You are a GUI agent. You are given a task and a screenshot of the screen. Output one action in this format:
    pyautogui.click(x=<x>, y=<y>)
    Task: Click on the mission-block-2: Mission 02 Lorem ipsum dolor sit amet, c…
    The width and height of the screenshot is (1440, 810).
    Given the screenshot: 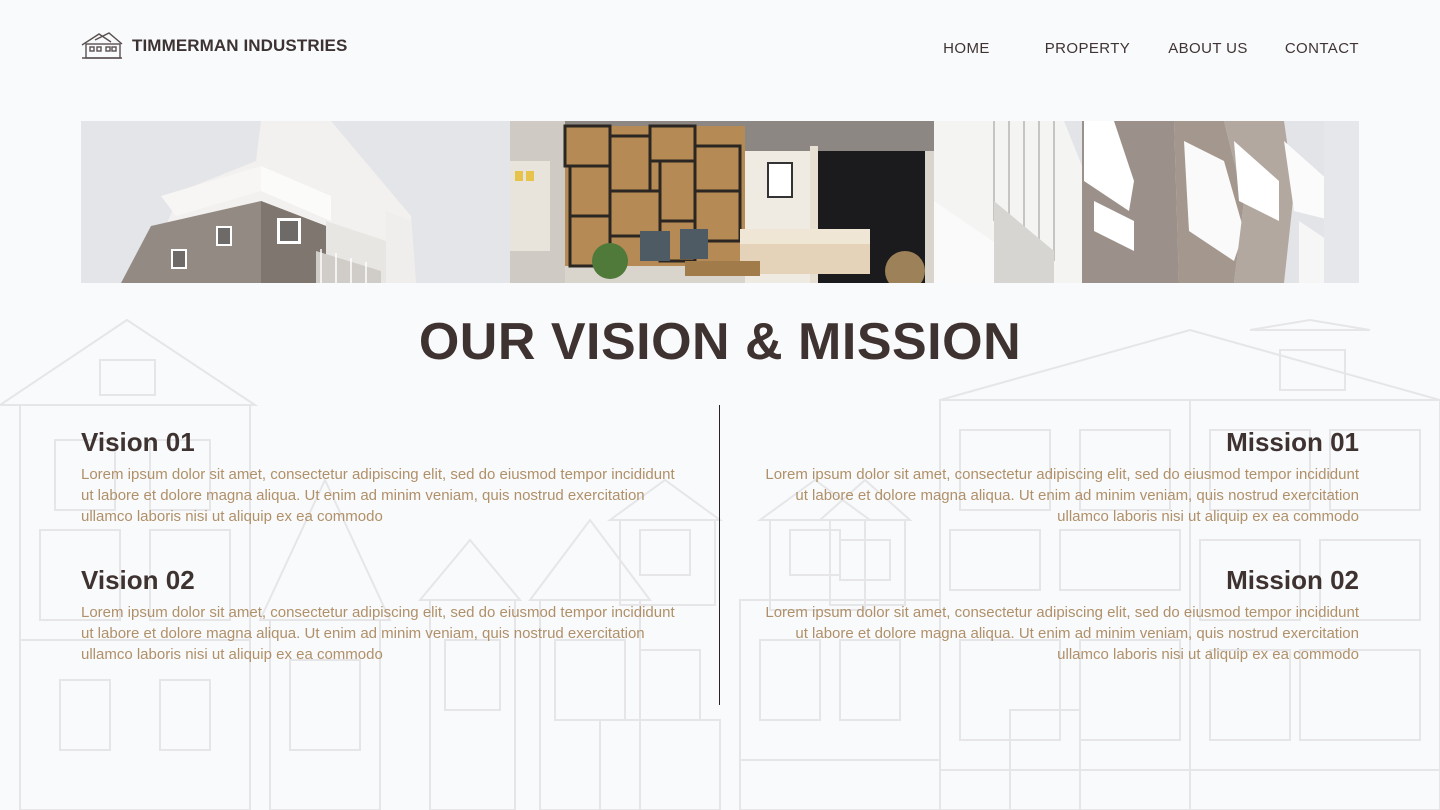 What is the action you would take?
    pyautogui.click(x=1059, y=614)
    